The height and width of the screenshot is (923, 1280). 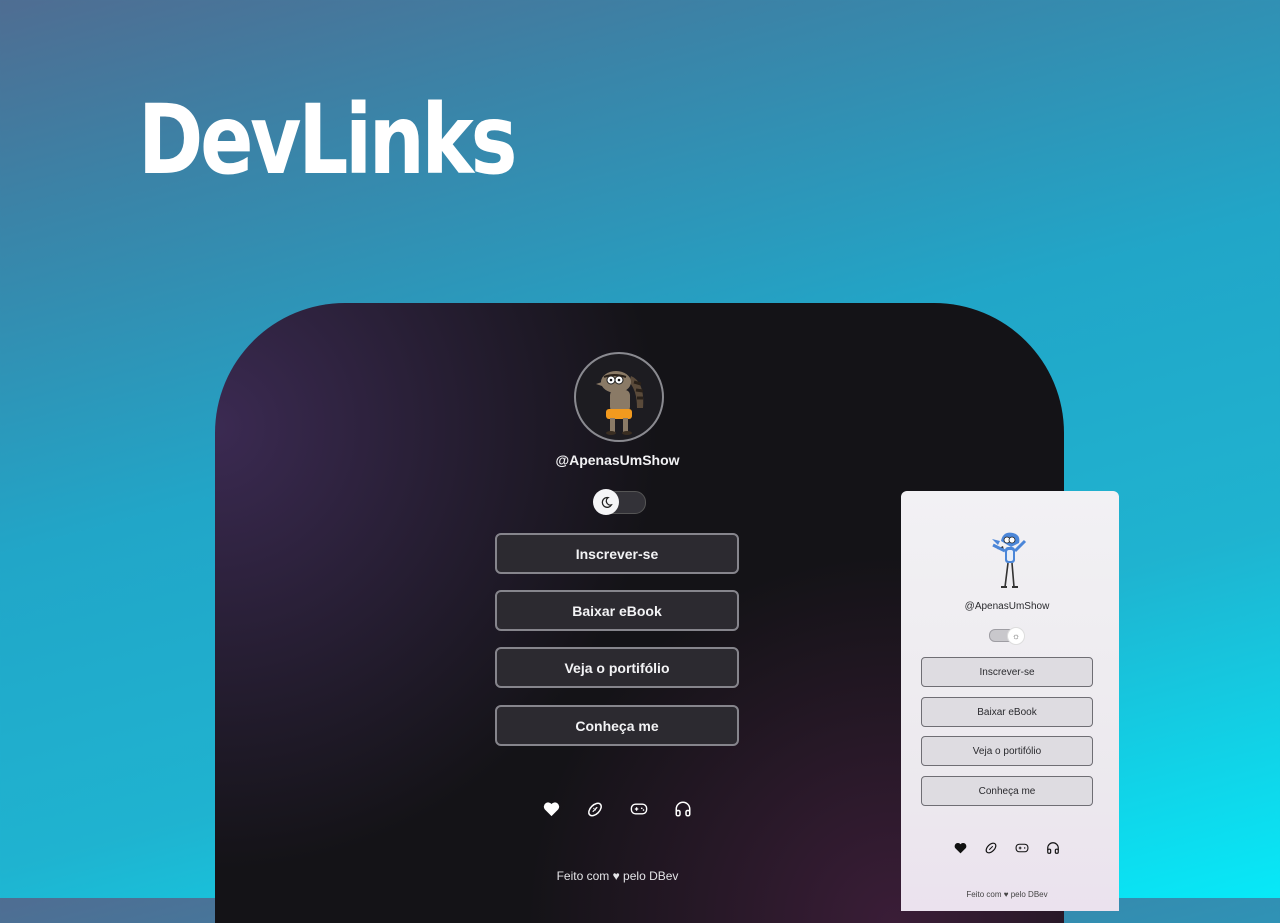 I want to click on footer-credit: Feito com ♥ pelo DBev, so click(x=617, y=876).